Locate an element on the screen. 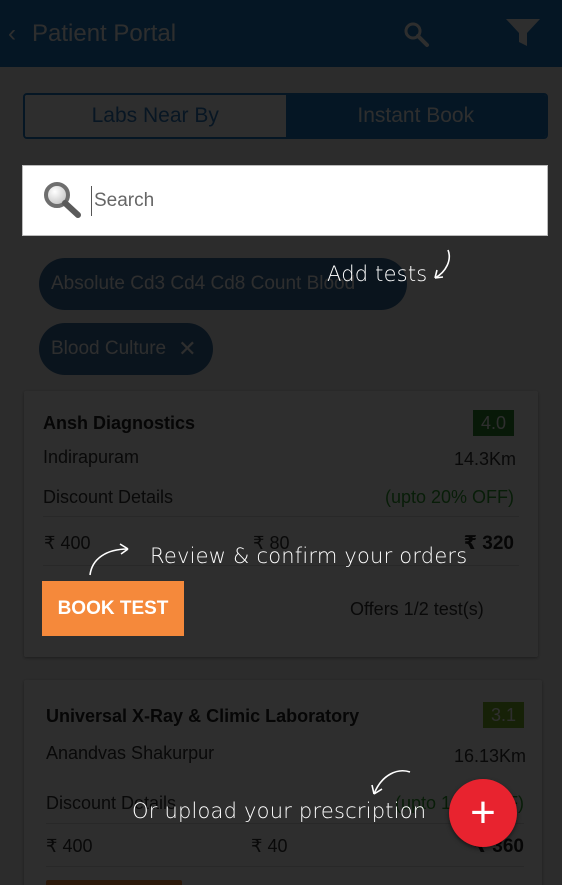 The image size is (562, 885). book-test-button: BOOK TEST is located at coordinates (113, 608).